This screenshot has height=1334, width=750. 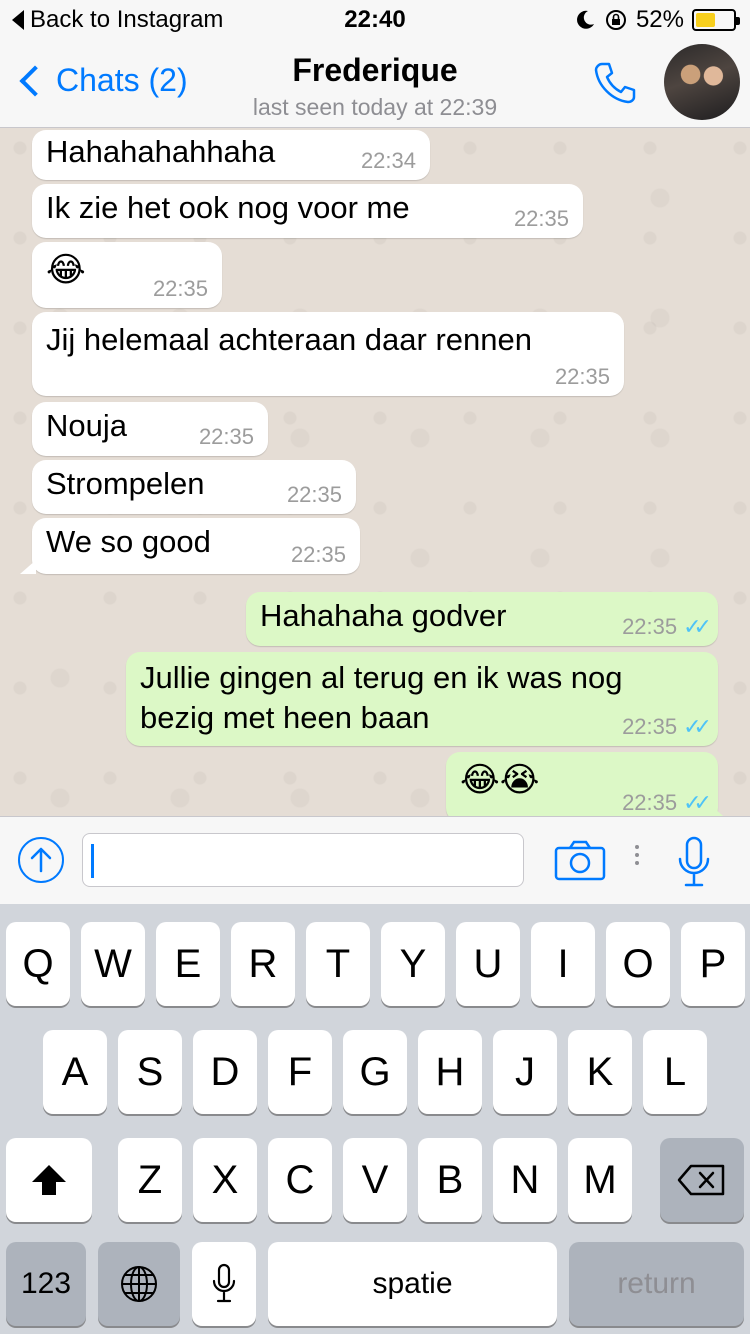 I want to click on message-time: 22:35 ✓✓, so click(x=667, y=727).